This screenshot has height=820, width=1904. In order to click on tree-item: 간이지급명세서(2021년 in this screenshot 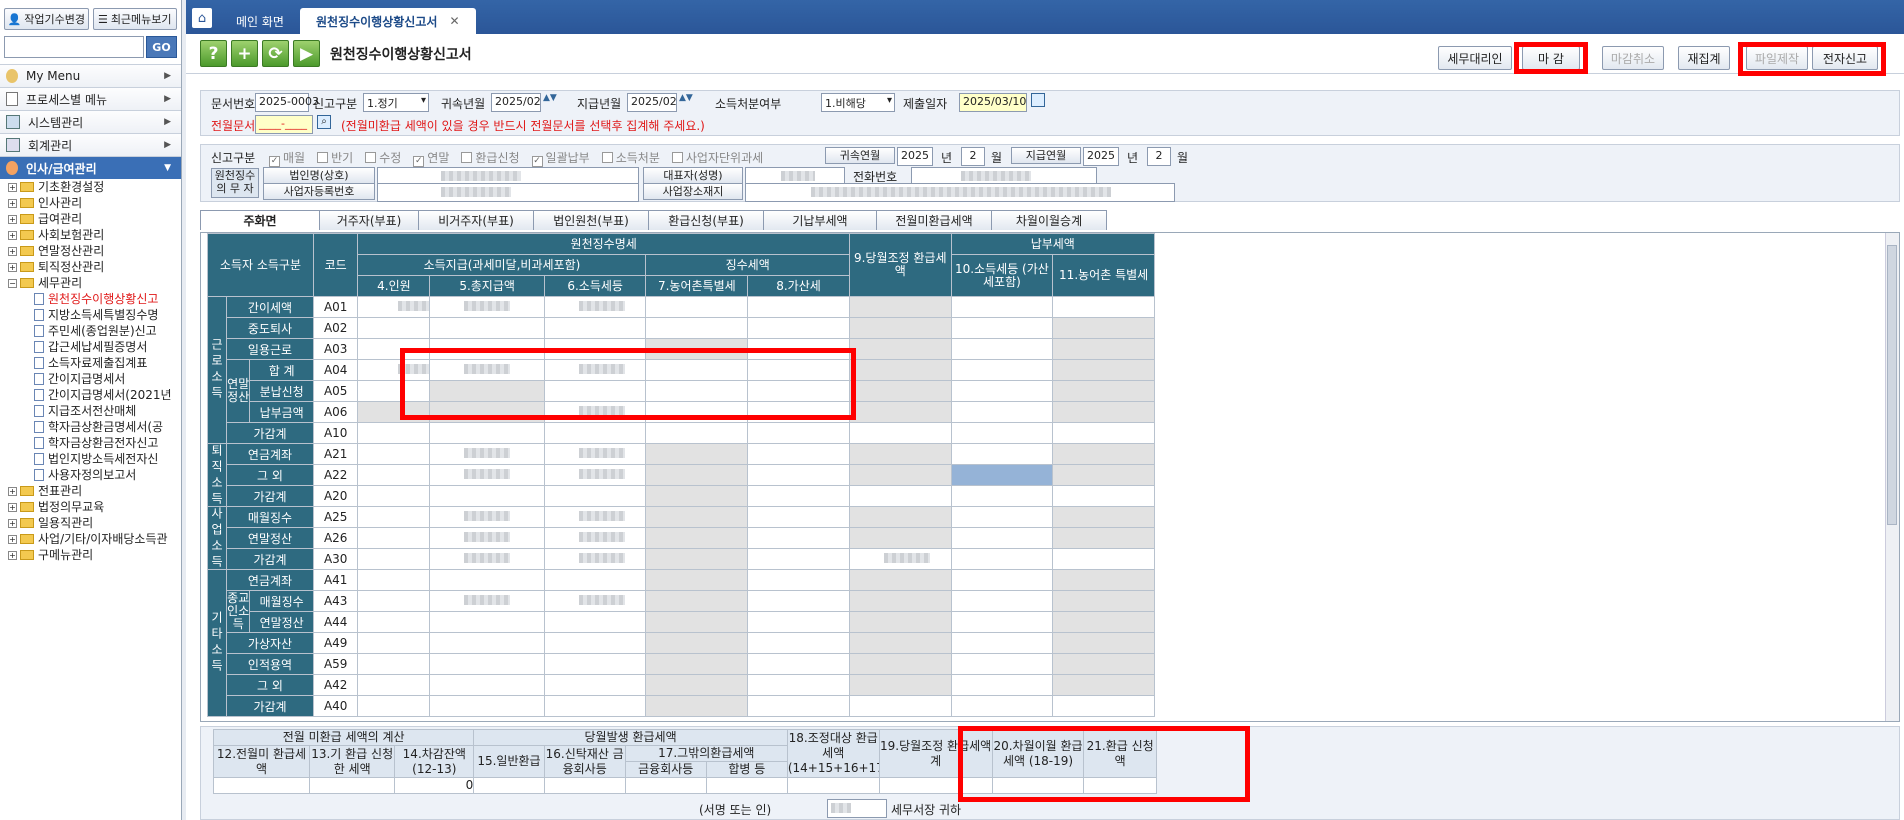, I will do `click(94, 395)`.